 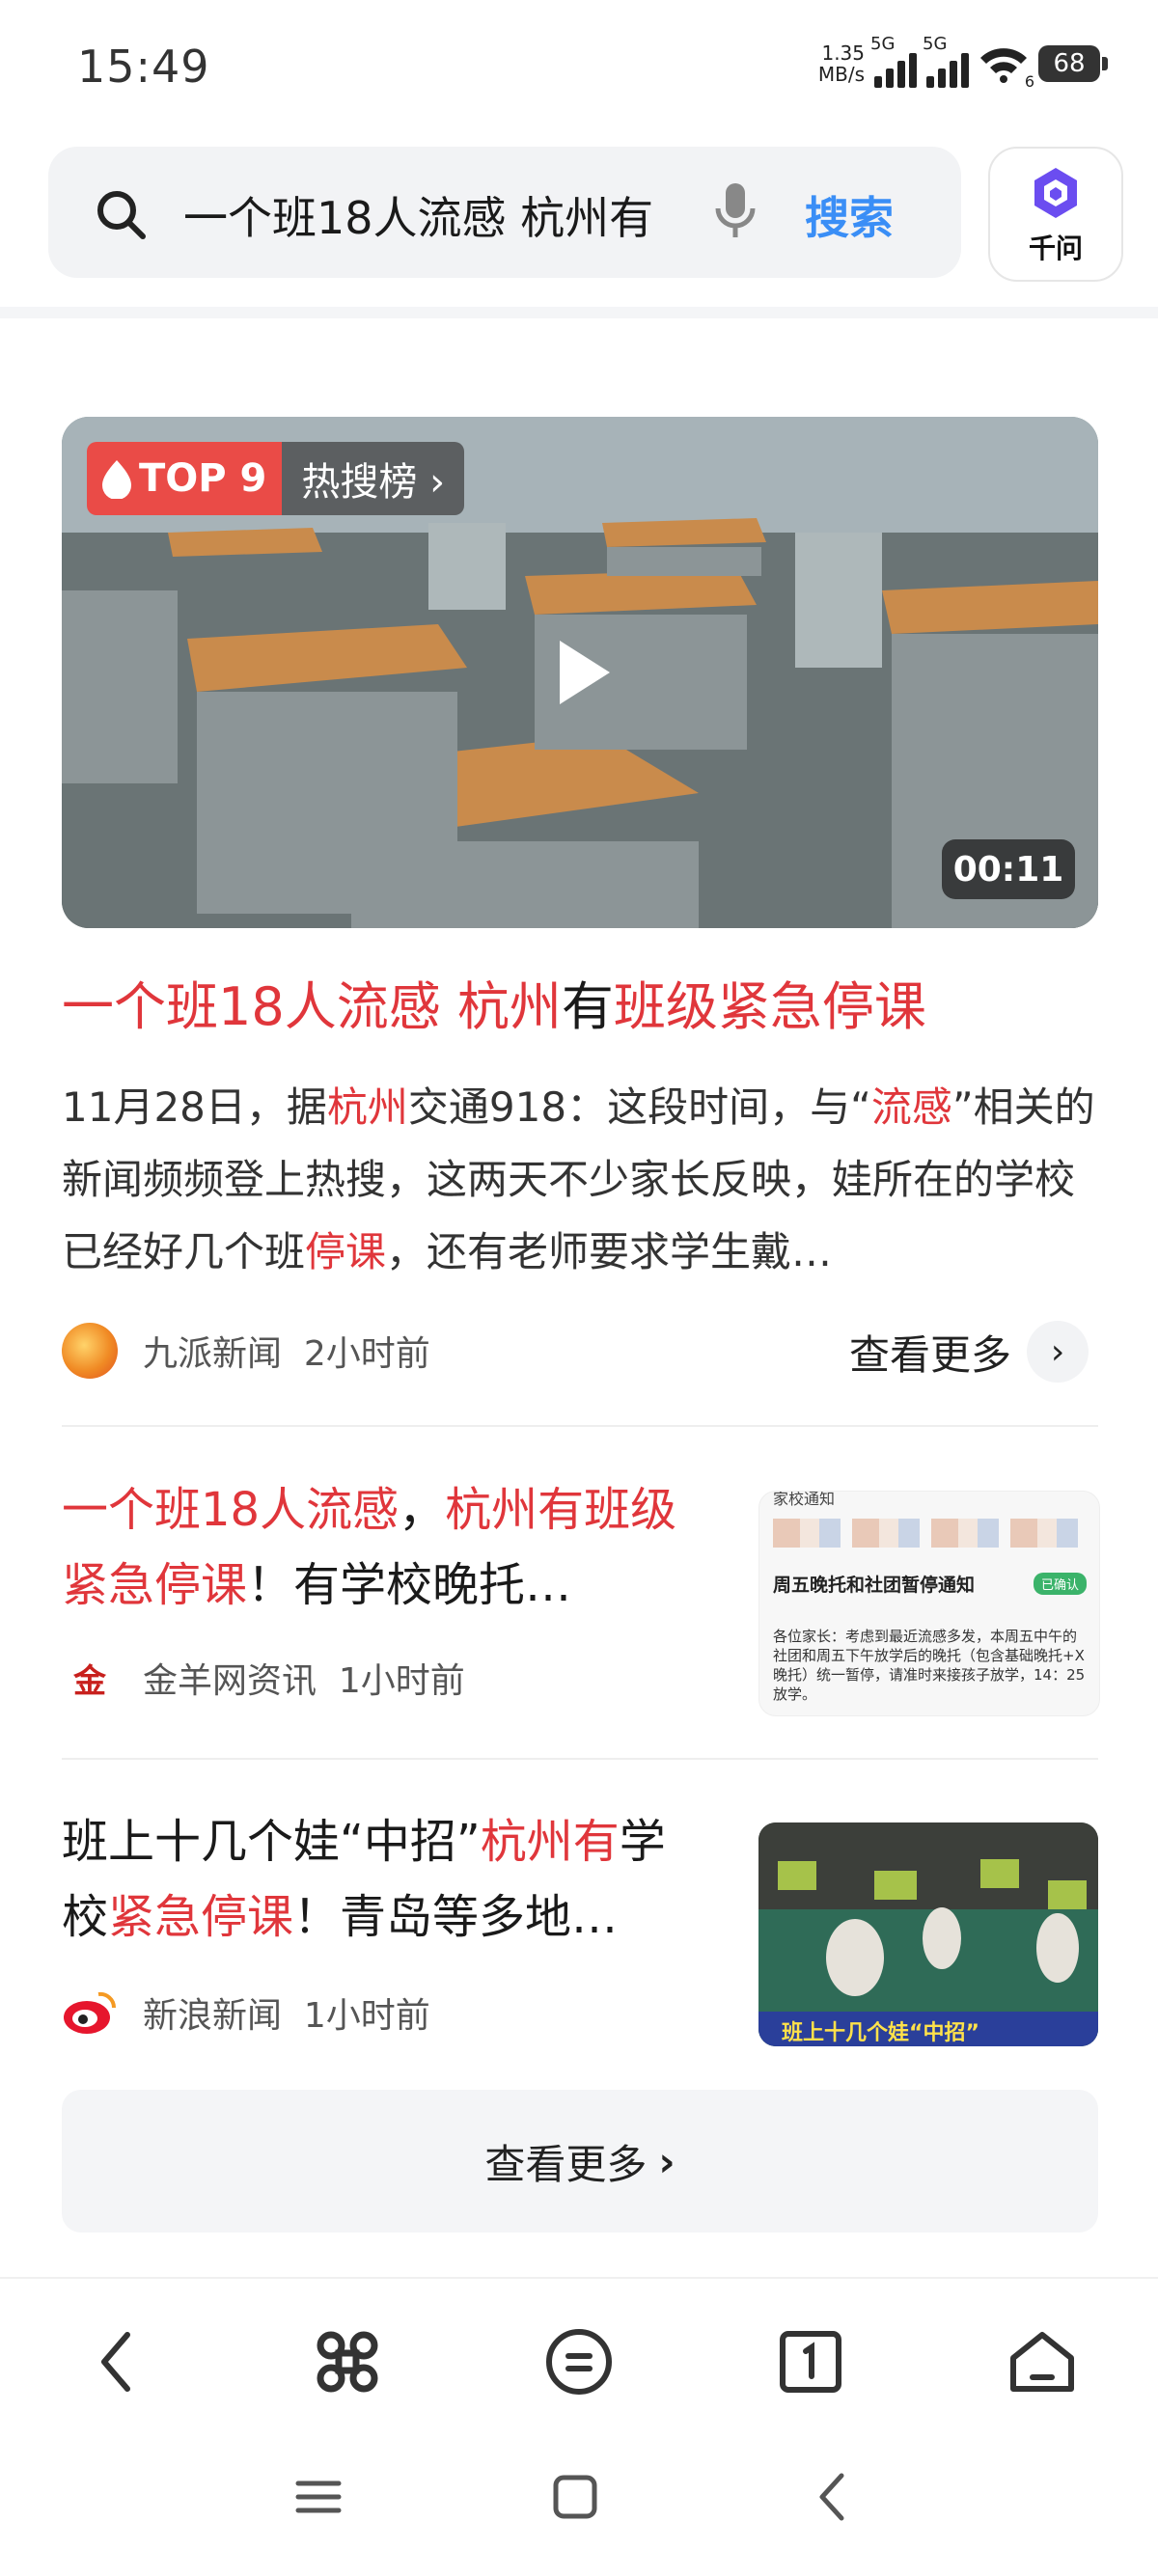 I want to click on news-thumbnail: 班上十几个娃“中招”, so click(x=928, y=1934).